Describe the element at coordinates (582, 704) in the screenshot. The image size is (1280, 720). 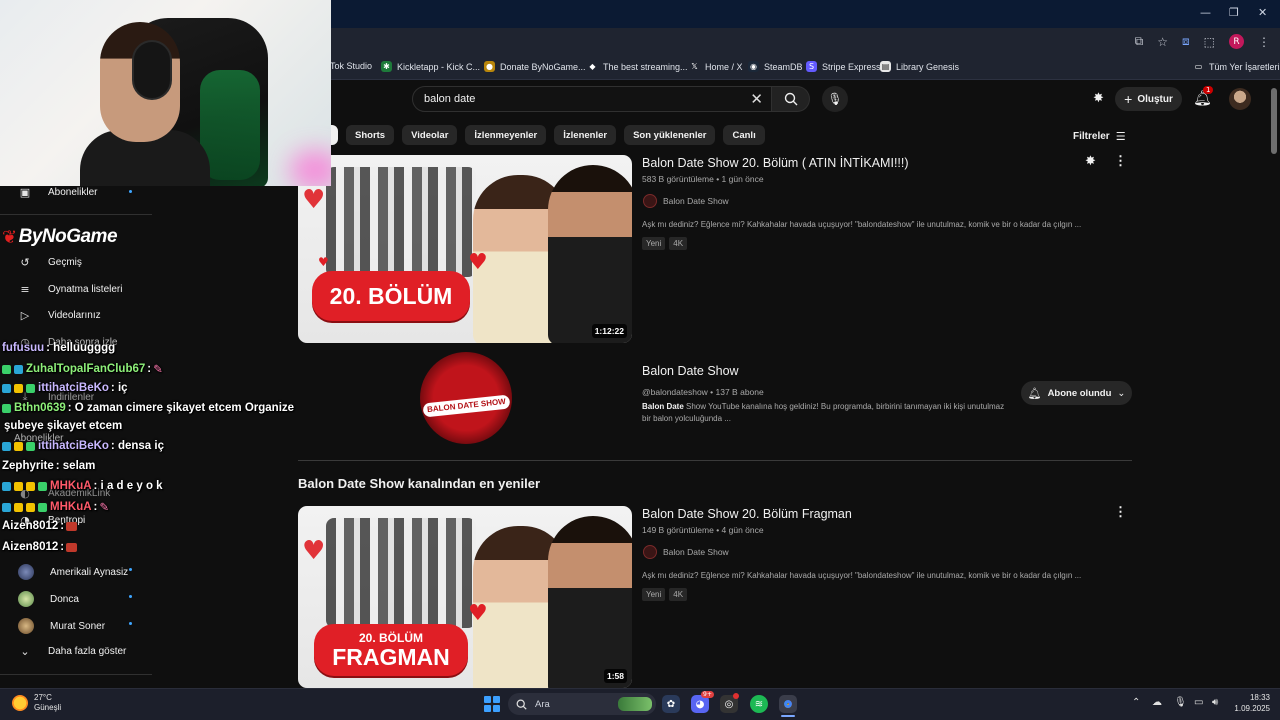
I see `taskbar-search: Ara` at that location.